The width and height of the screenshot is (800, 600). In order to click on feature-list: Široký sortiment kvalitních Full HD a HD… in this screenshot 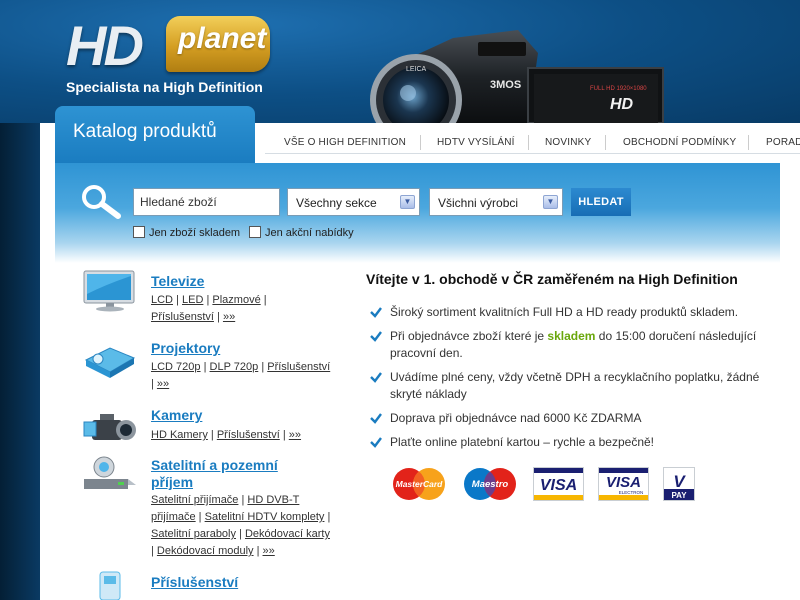, I will do `click(570, 381)`.